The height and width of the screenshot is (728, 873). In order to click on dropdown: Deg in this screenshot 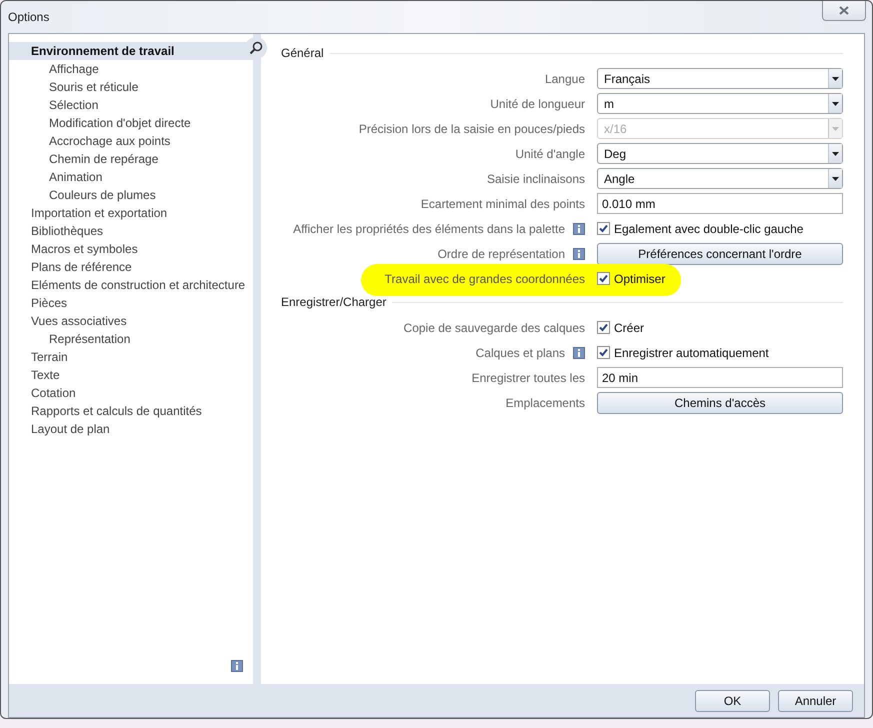, I will do `click(720, 153)`.